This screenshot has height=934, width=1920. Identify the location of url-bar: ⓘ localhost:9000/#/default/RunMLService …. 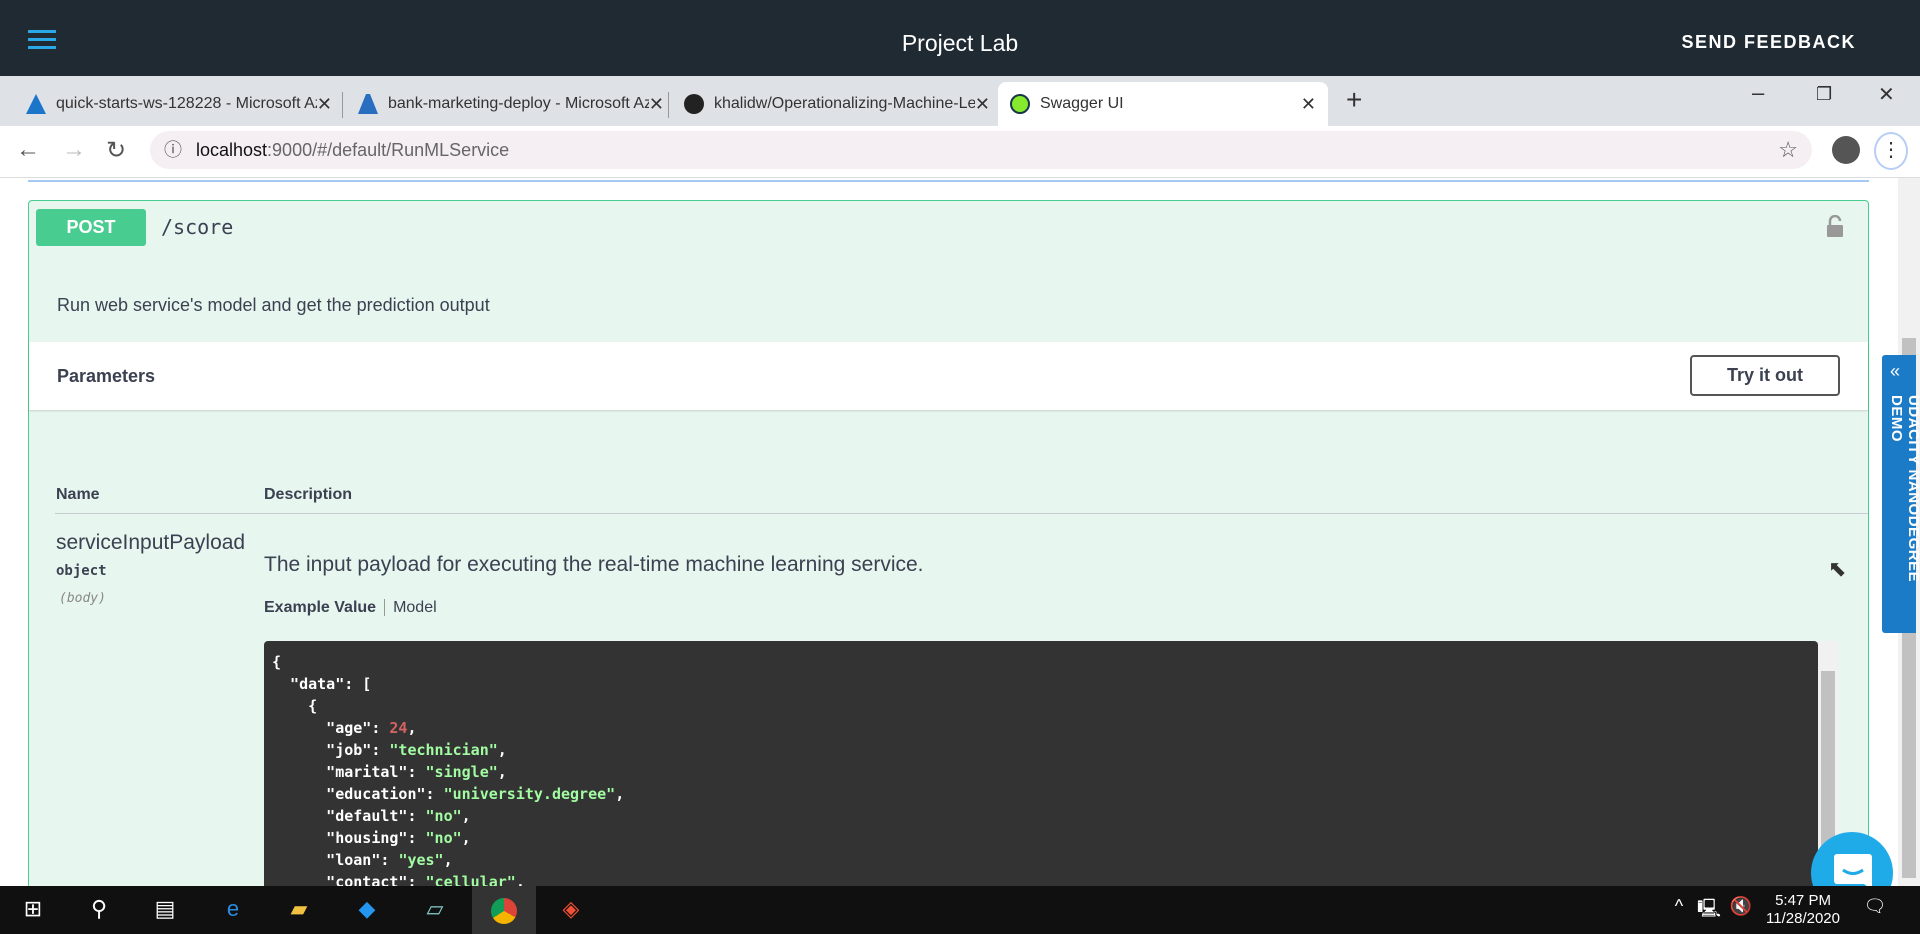
(981, 150).